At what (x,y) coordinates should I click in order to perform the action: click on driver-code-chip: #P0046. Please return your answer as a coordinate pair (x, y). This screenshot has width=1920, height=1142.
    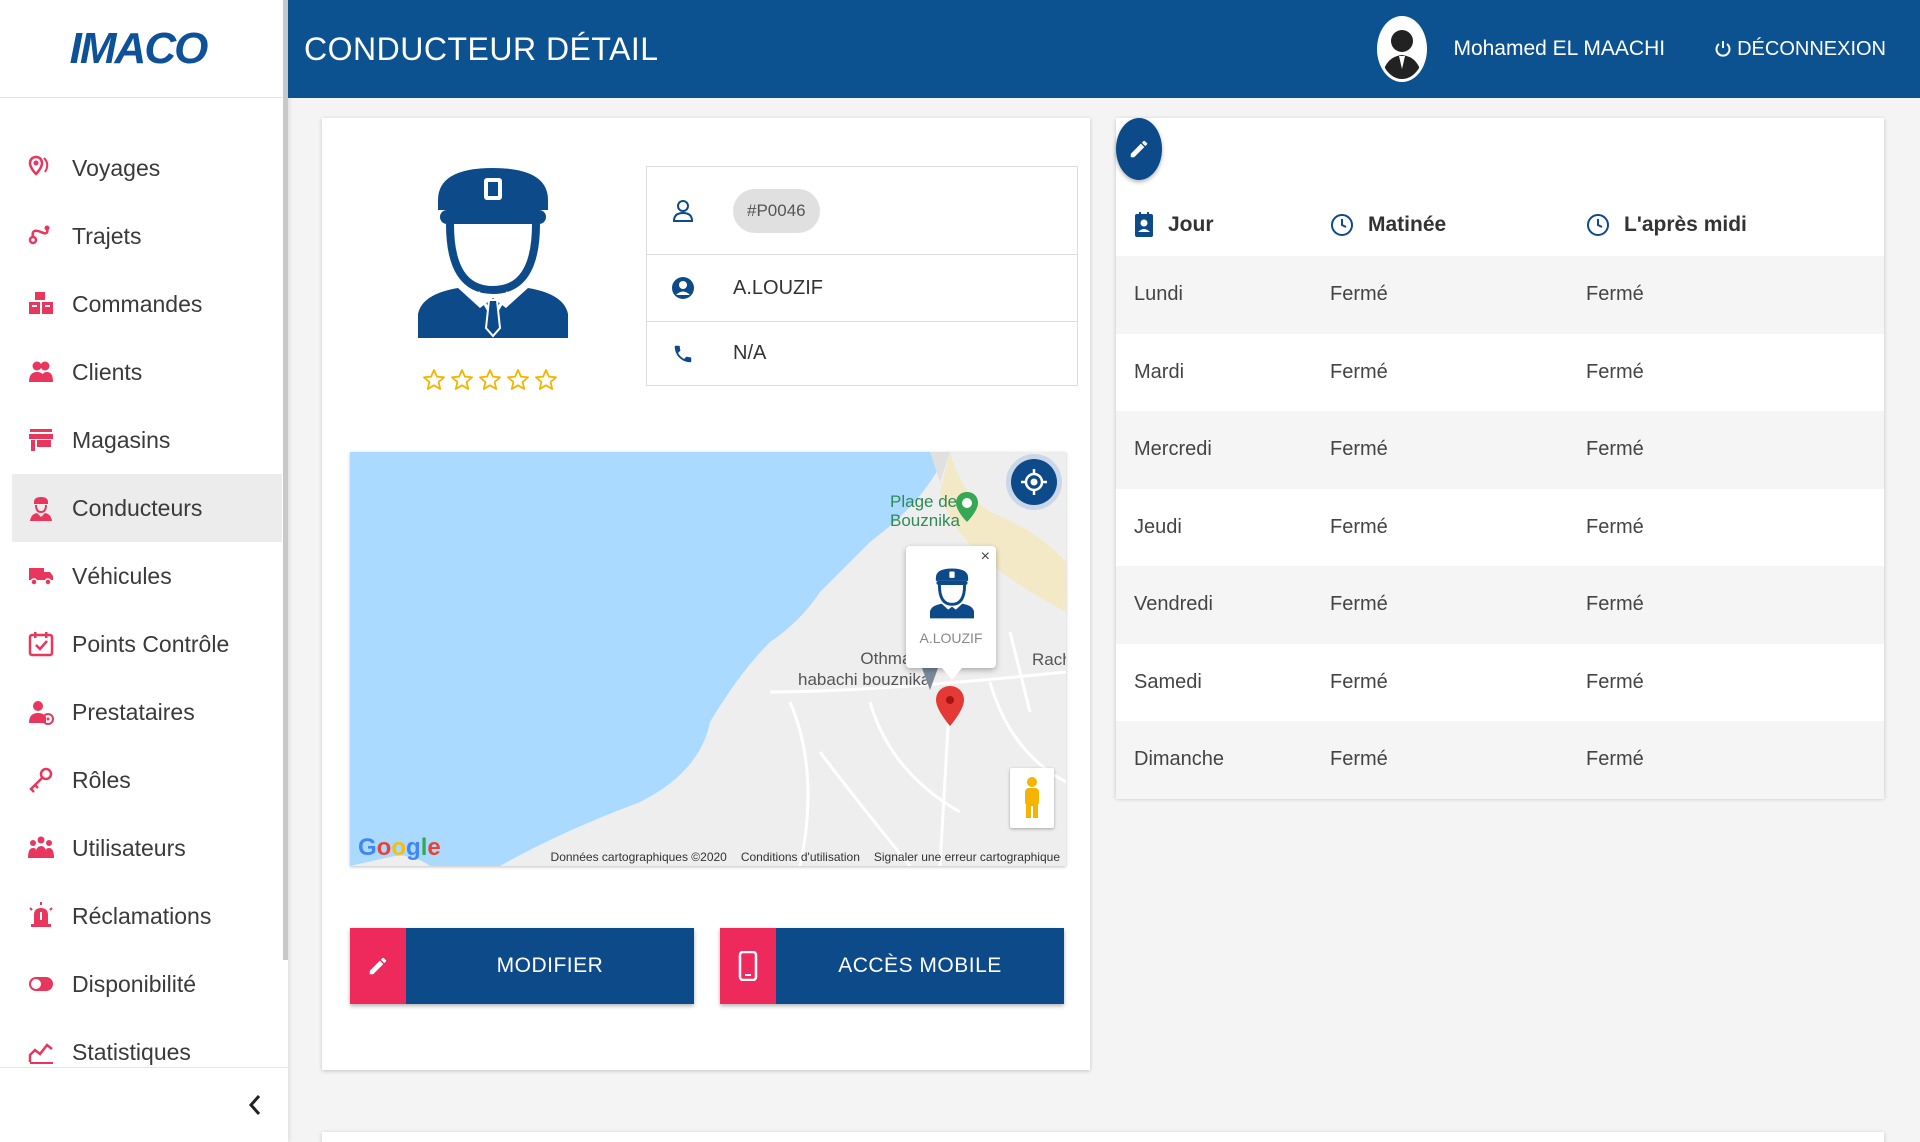
    Looking at the image, I should click on (776, 210).